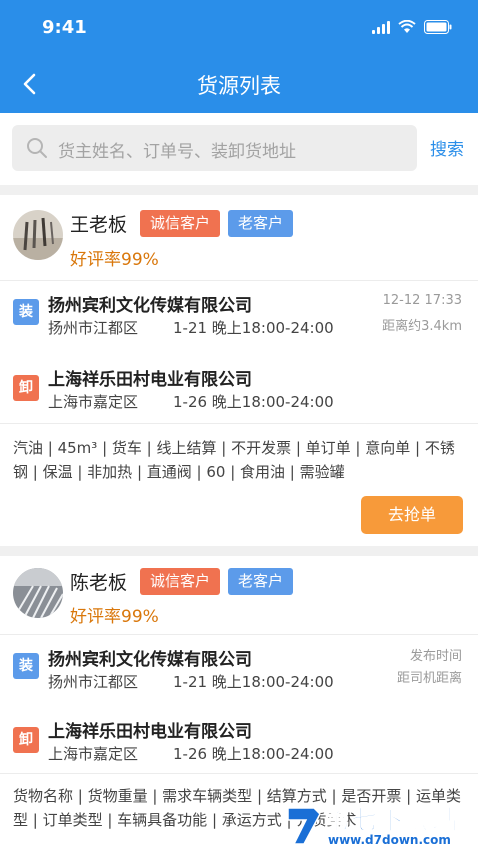 Image resolution: width=478 pixels, height=850 pixels. What do you see at coordinates (99, 583) in the screenshot?
I see `owner-name: 陈老板` at bounding box center [99, 583].